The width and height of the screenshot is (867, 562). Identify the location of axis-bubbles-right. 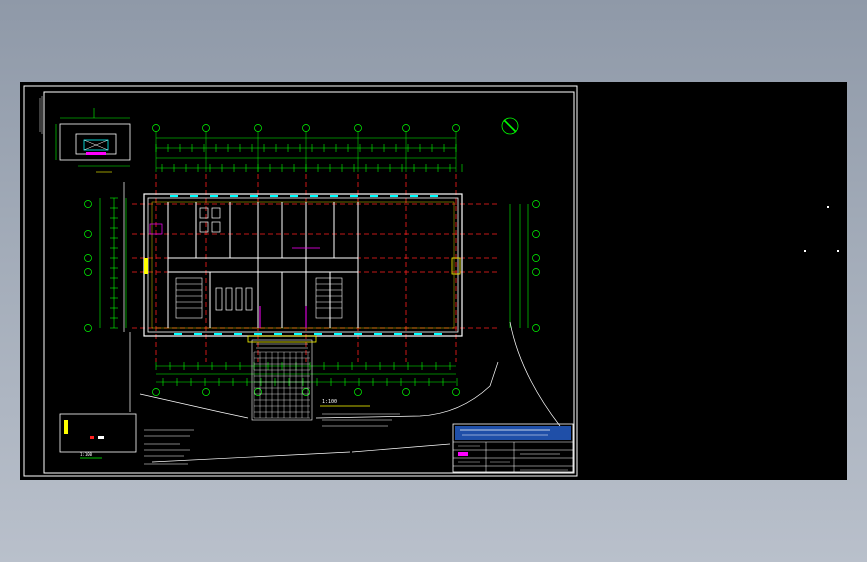
(536, 266).